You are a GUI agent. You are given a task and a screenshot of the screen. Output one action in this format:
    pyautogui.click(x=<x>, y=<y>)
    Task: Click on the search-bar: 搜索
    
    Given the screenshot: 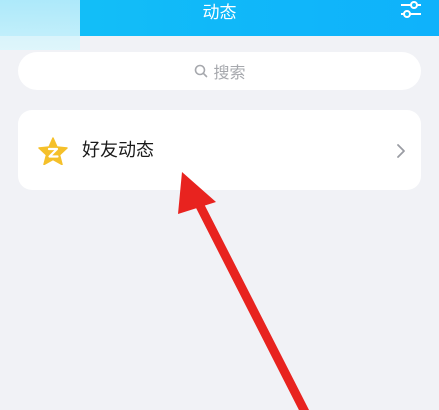 What is the action you would take?
    pyautogui.click(x=219, y=71)
    